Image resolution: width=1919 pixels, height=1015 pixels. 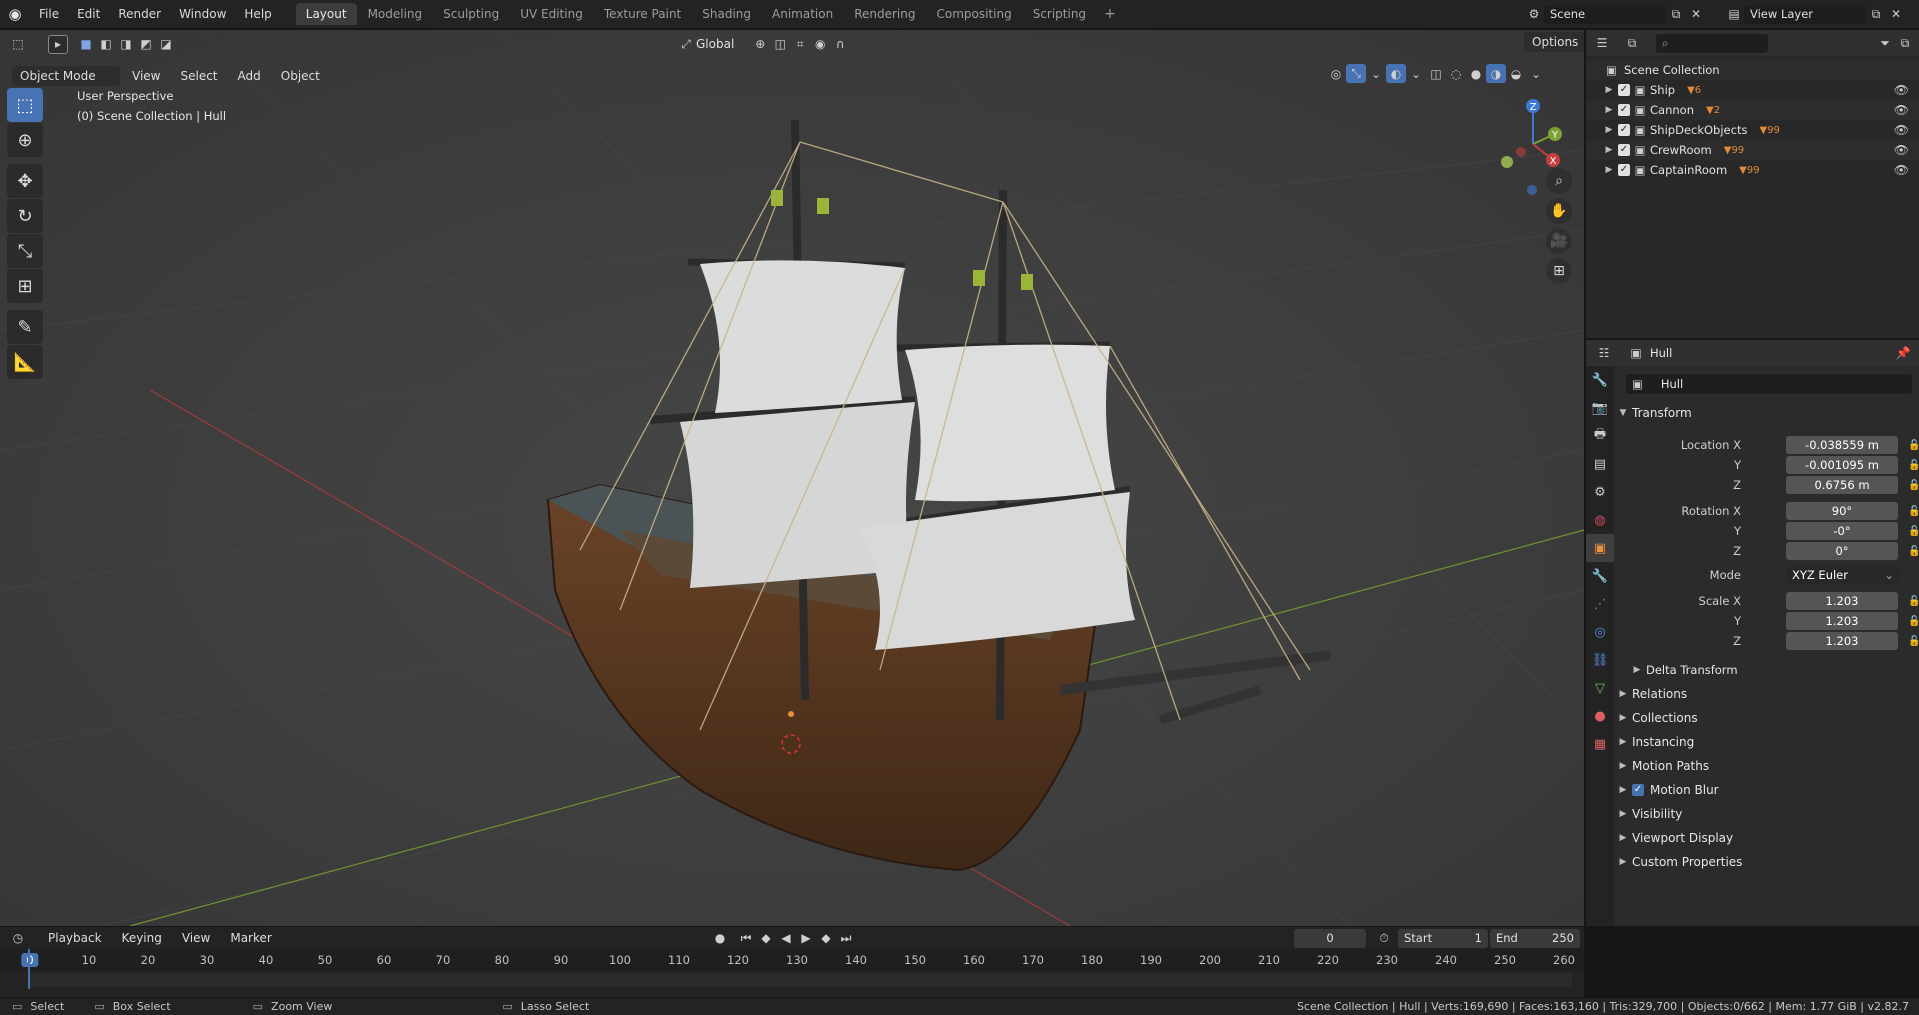 What do you see at coordinates (49, 14) in the screenshot?
I see `menu-file: File` at bounding box center [49, 14].